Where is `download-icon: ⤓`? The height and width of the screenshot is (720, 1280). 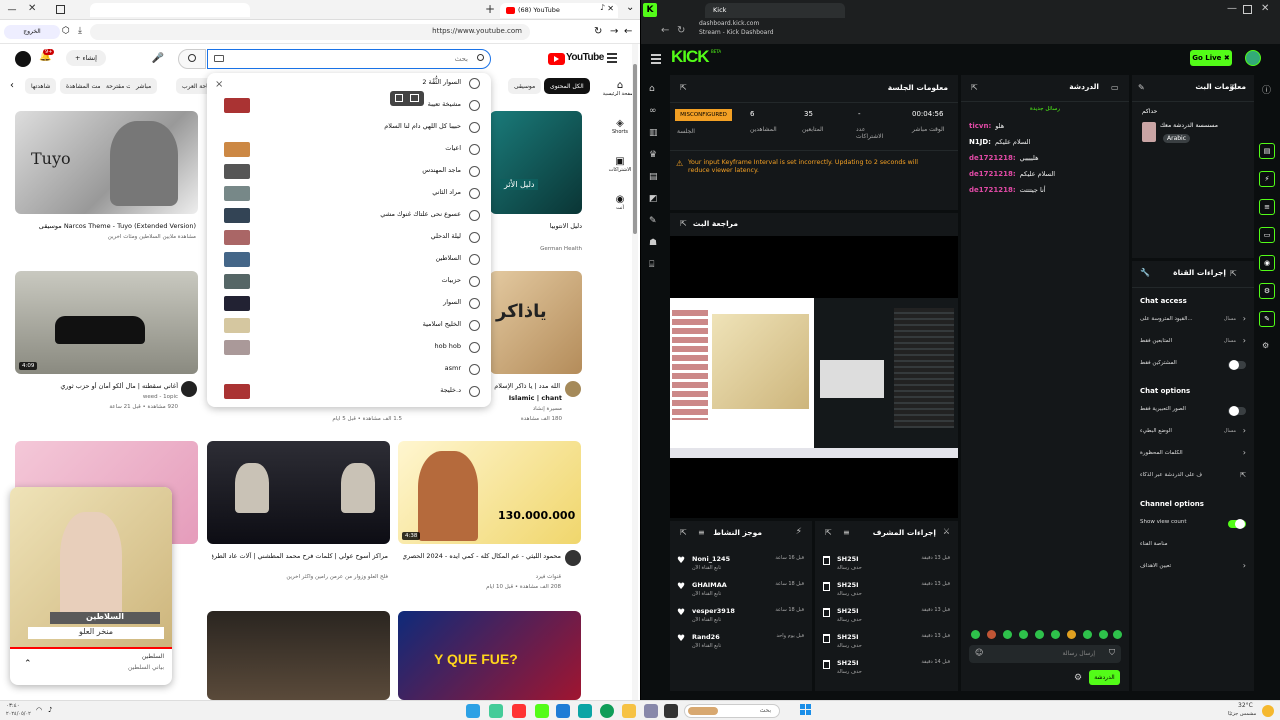 download-icon: ⤓ is located at coordinates (80, 31).